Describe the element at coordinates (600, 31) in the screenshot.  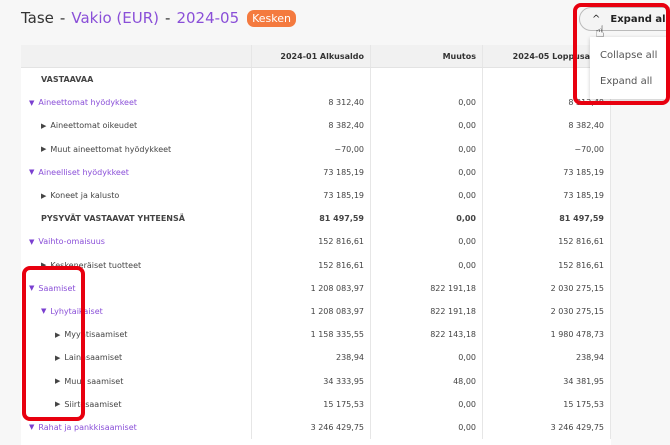
I see `hand-cursor-icon: ☝` at that location.